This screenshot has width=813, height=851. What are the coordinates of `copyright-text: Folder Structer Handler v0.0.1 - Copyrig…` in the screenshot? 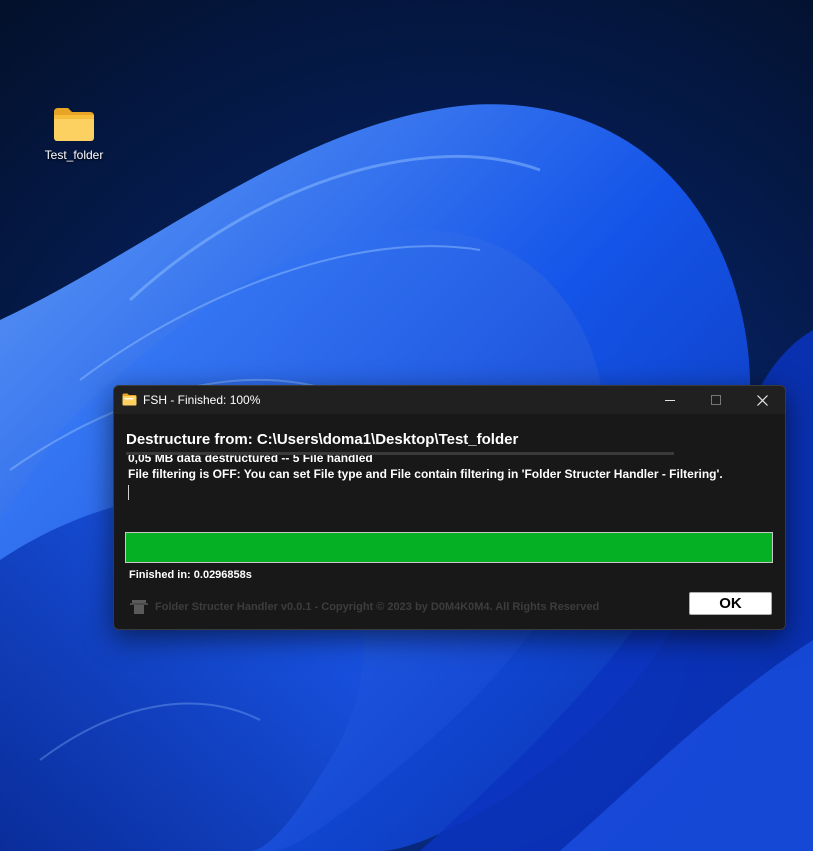 It's located at (377, 607).